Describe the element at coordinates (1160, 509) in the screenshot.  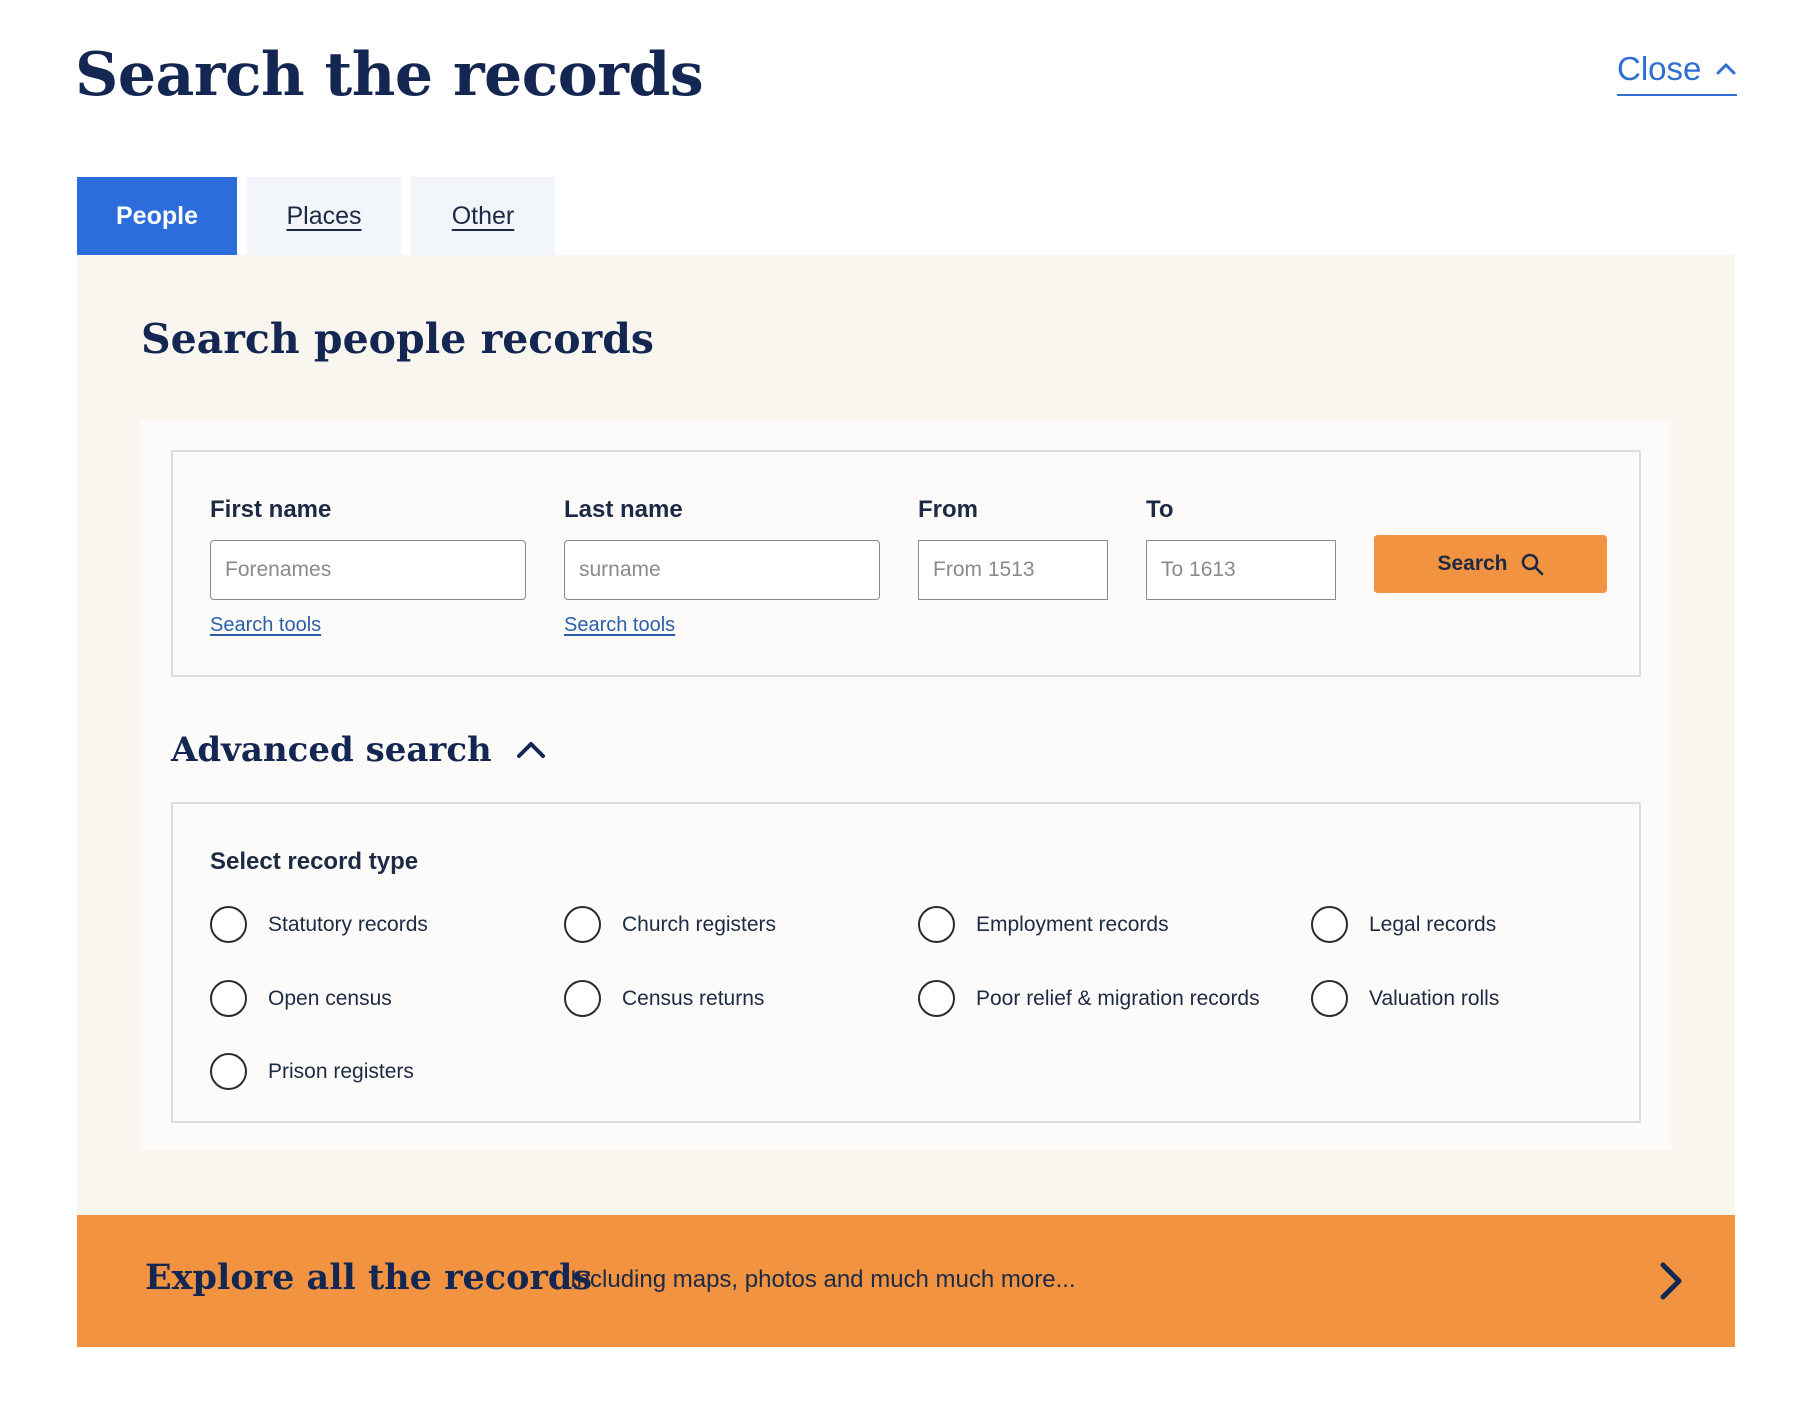
I see `to-year-label: To` at that location.